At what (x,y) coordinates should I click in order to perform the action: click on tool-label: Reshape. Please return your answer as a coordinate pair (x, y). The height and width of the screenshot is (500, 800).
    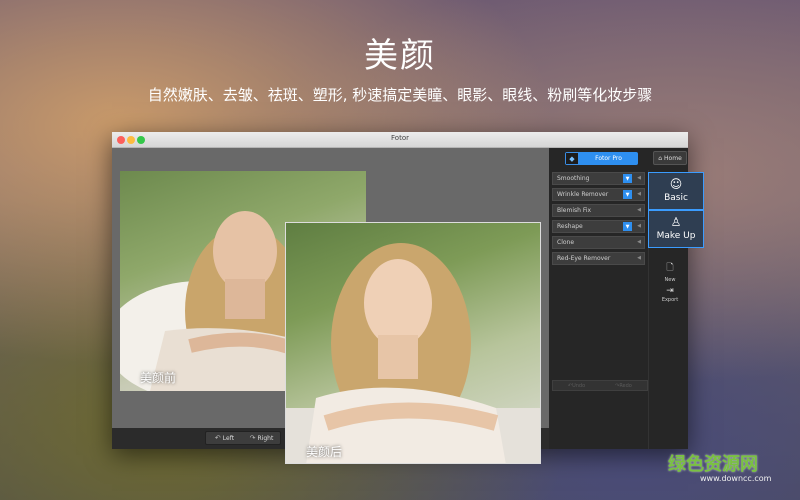
    Looking at the image, I should click on (570, 226).